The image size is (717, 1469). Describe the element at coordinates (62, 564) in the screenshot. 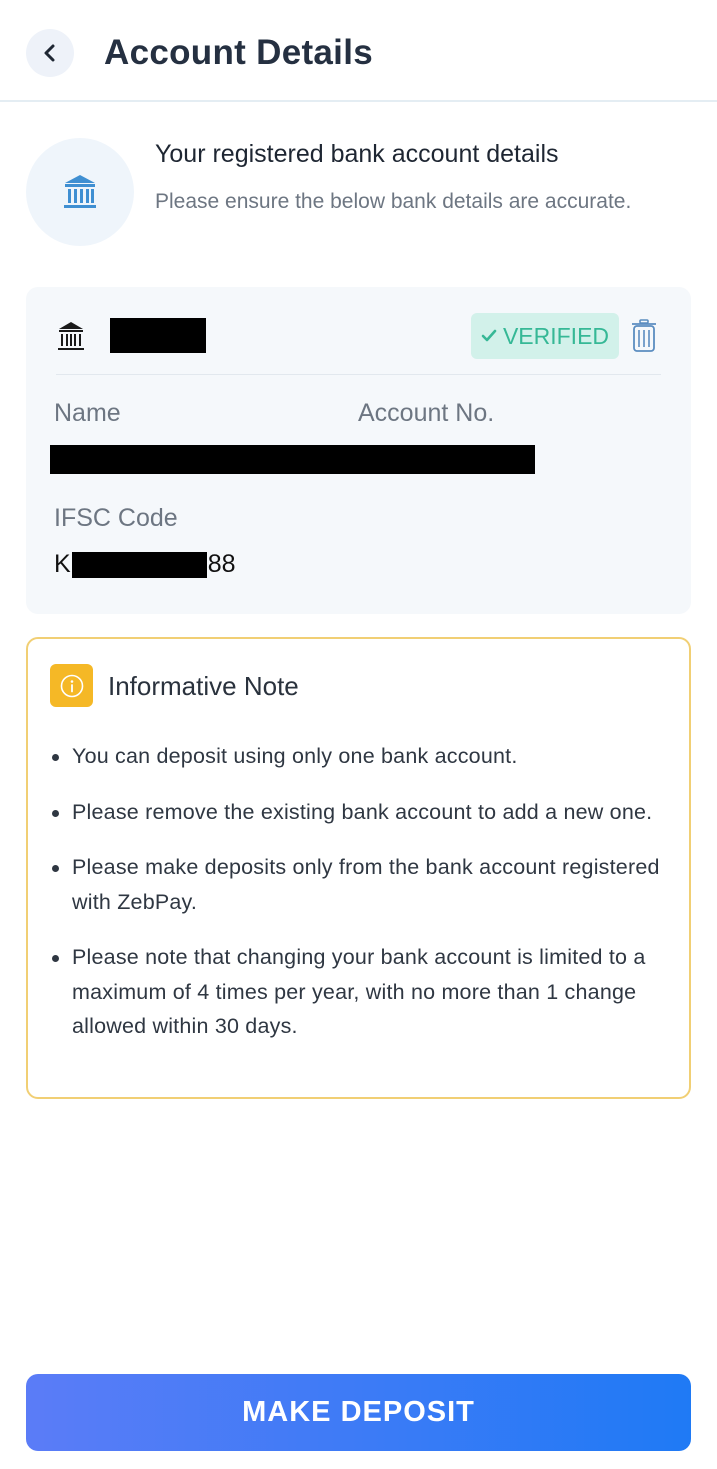

I see `ifsc-prefix: K` at that location.